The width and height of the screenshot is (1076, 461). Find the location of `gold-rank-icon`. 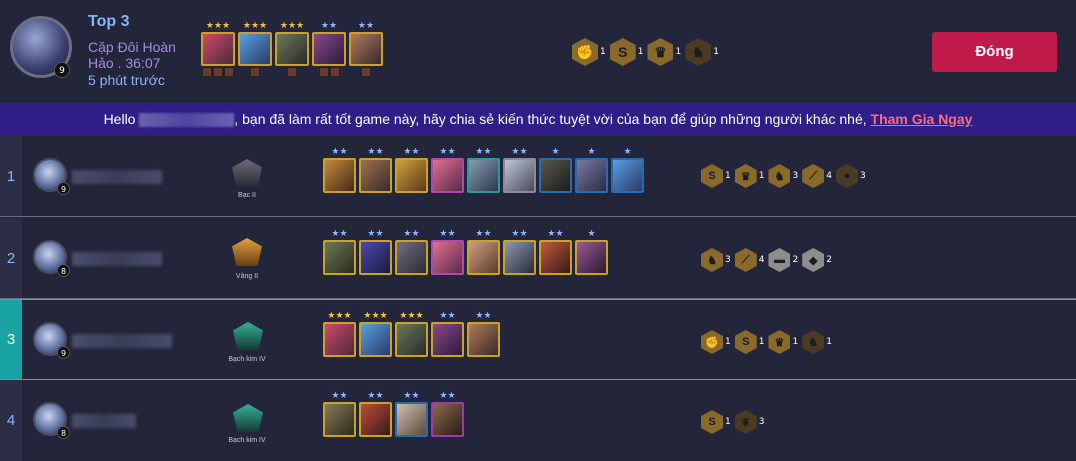

gold-rank-icon is located at coordinates (247, 252).